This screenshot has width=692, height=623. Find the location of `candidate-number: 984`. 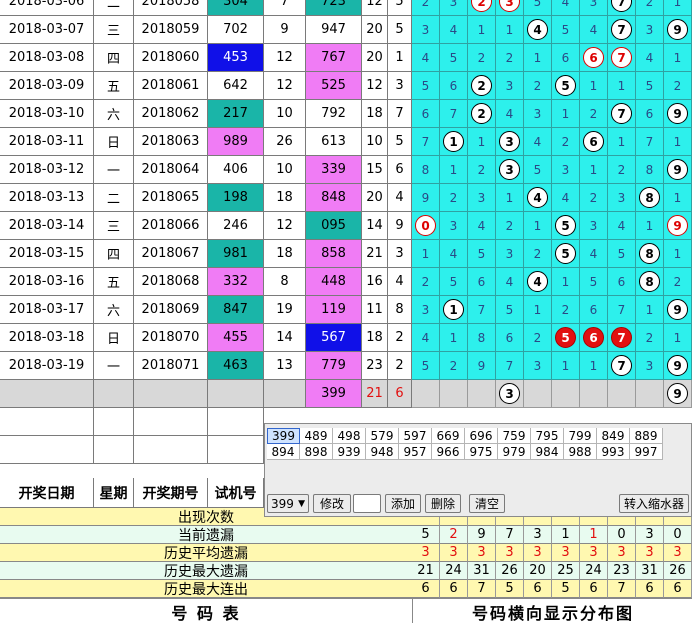

candidate-number: 984 is located at coordinates (547, 452).